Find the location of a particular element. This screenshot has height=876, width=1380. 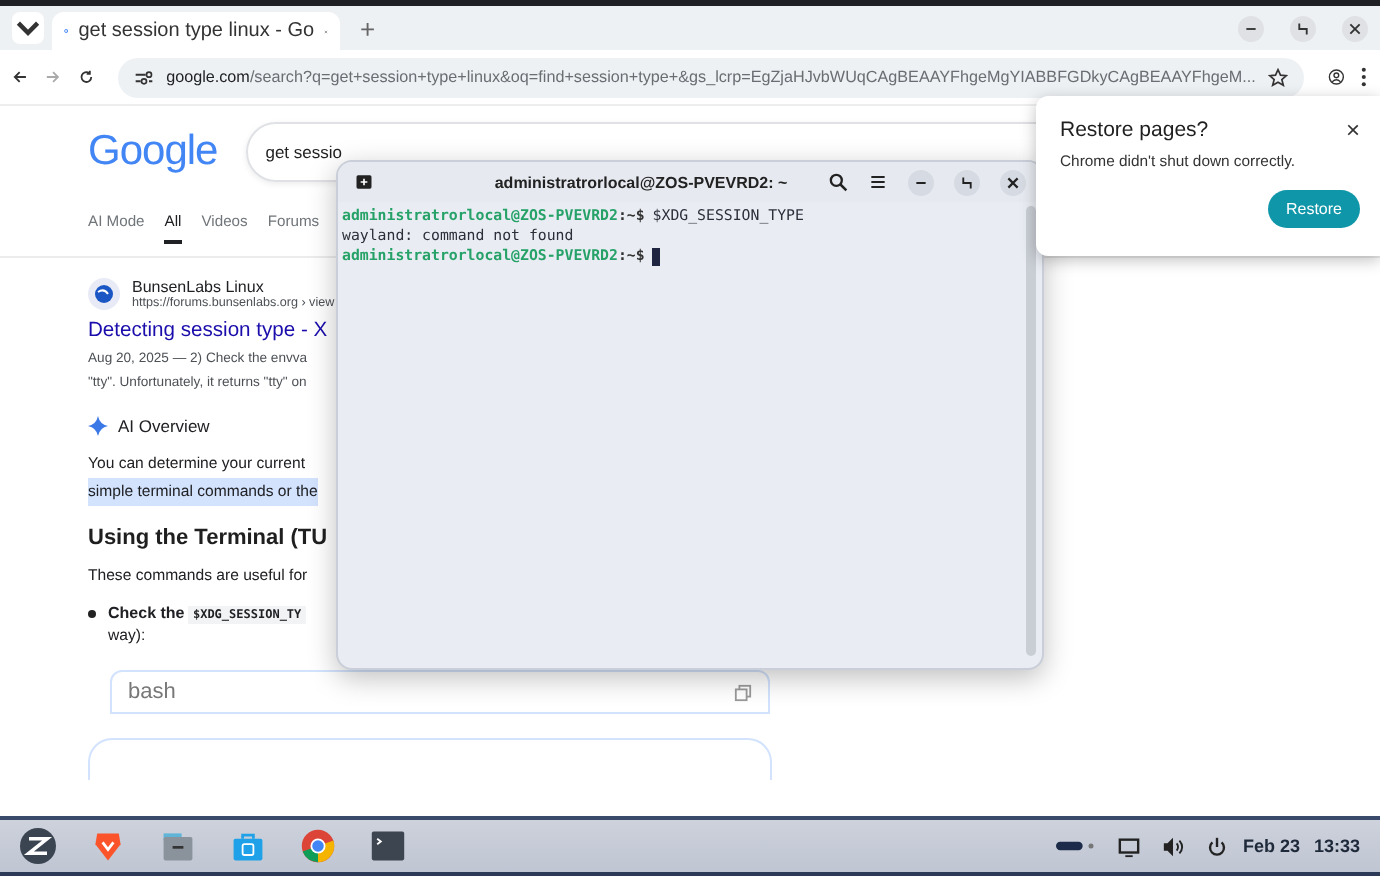

scrollbar is located at coordinates (1031, 431).